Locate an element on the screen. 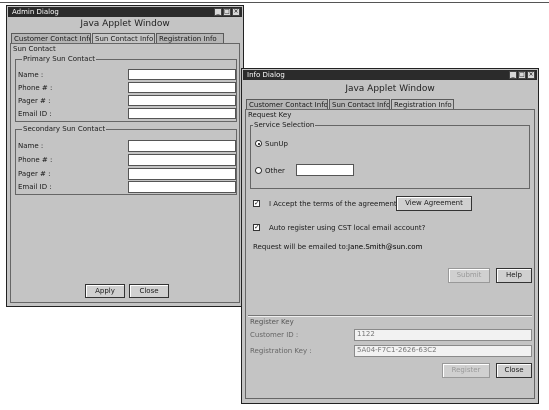  secondary-email-input is located at coordinates (182, 187).